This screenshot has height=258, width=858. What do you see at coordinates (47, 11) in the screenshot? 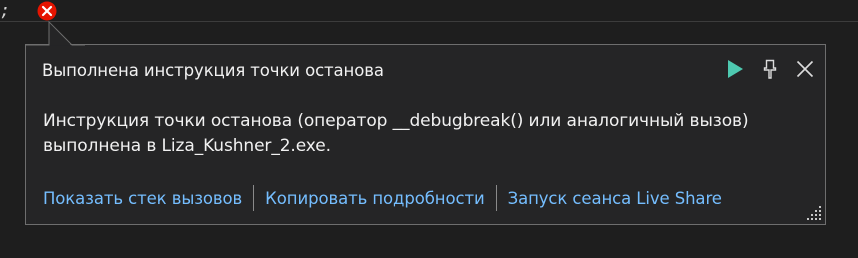
I see `error-circle-icon` at bounding box center [47, 11].